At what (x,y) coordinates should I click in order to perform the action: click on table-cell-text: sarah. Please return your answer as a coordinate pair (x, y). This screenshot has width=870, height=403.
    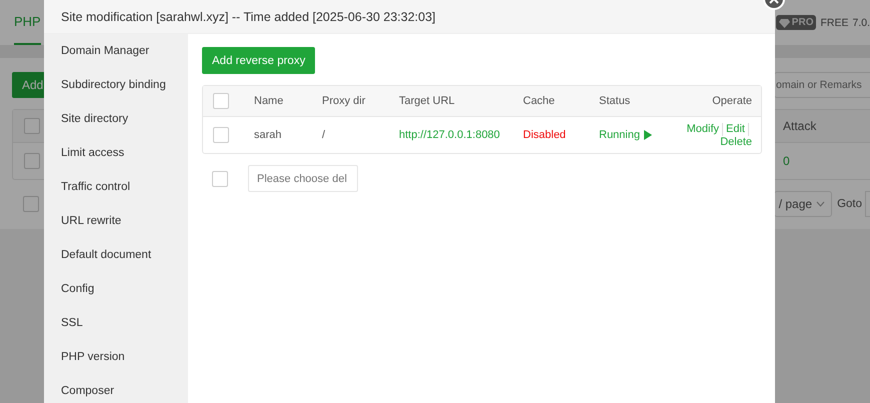
    Looking at the image, I should click on (268, 135).